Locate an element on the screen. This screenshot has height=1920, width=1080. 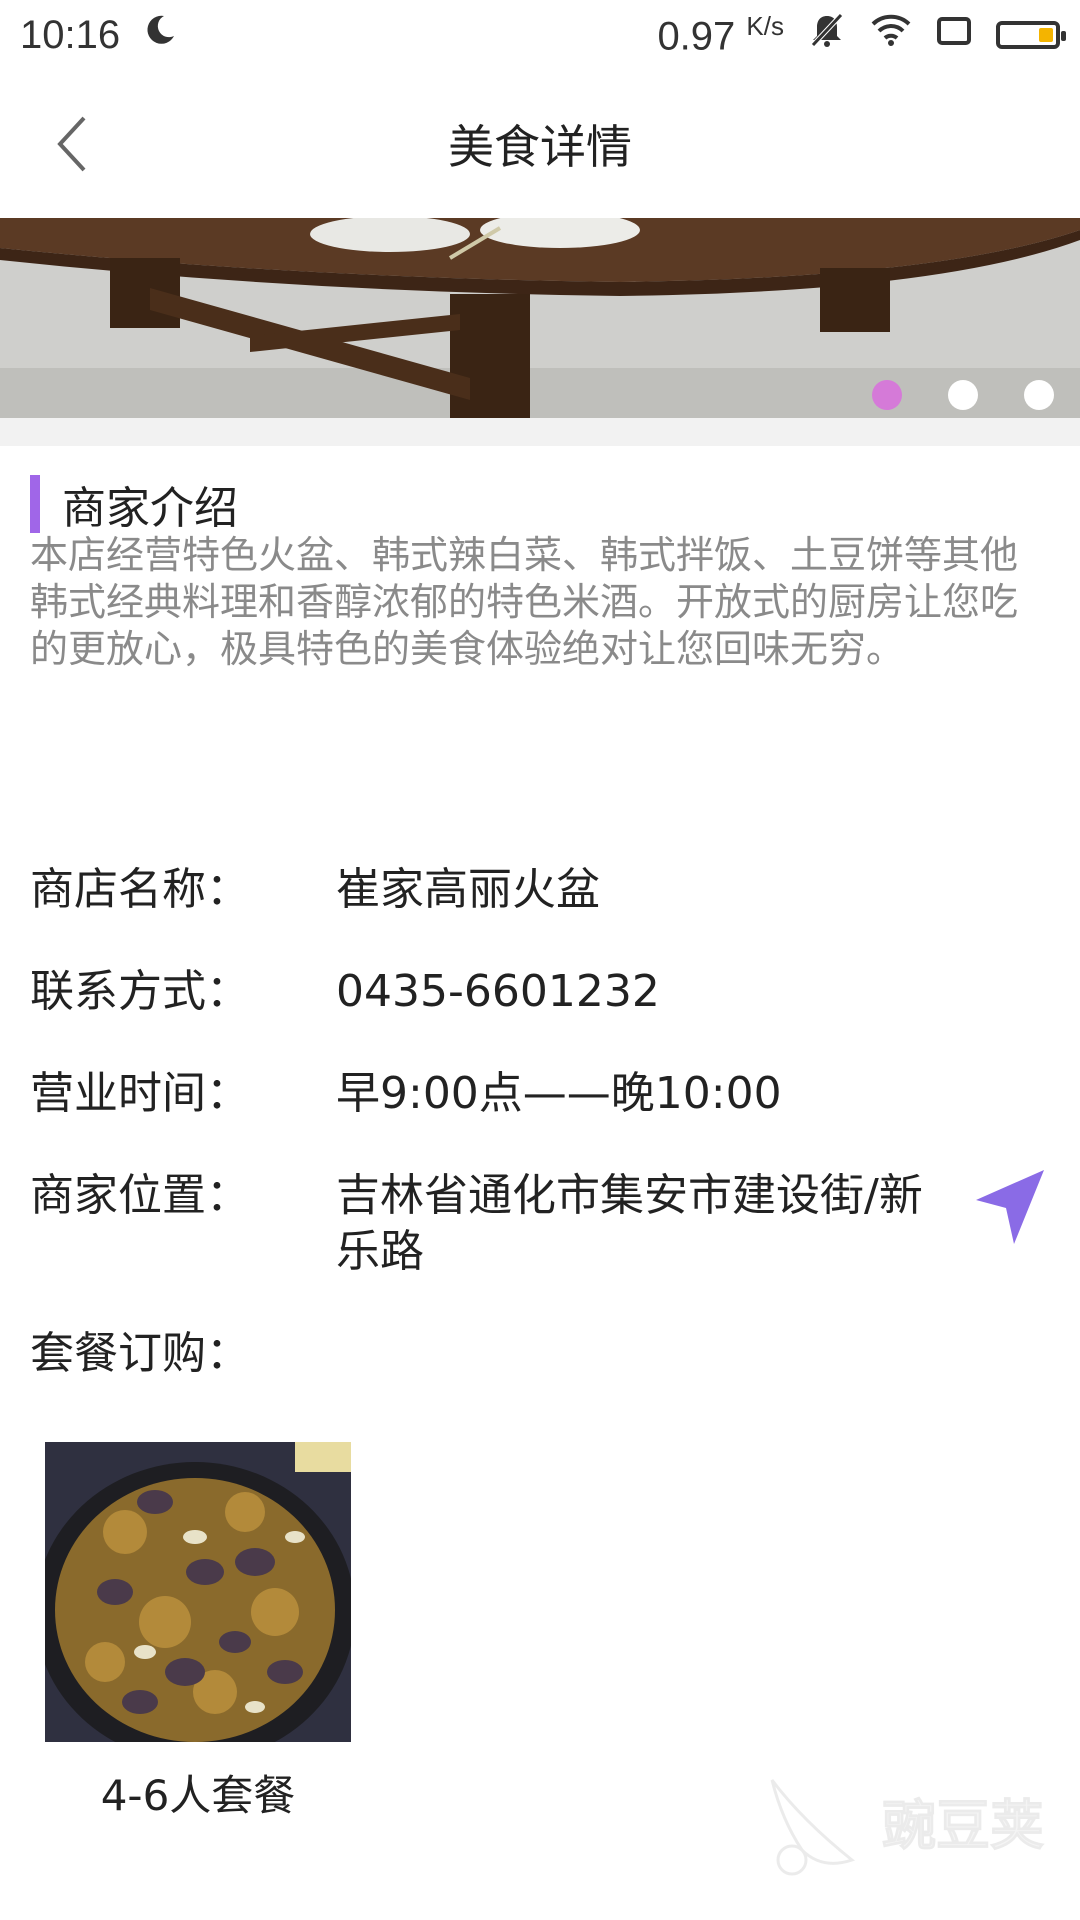
chevron-left-icon is located at coordinates (71, 144).